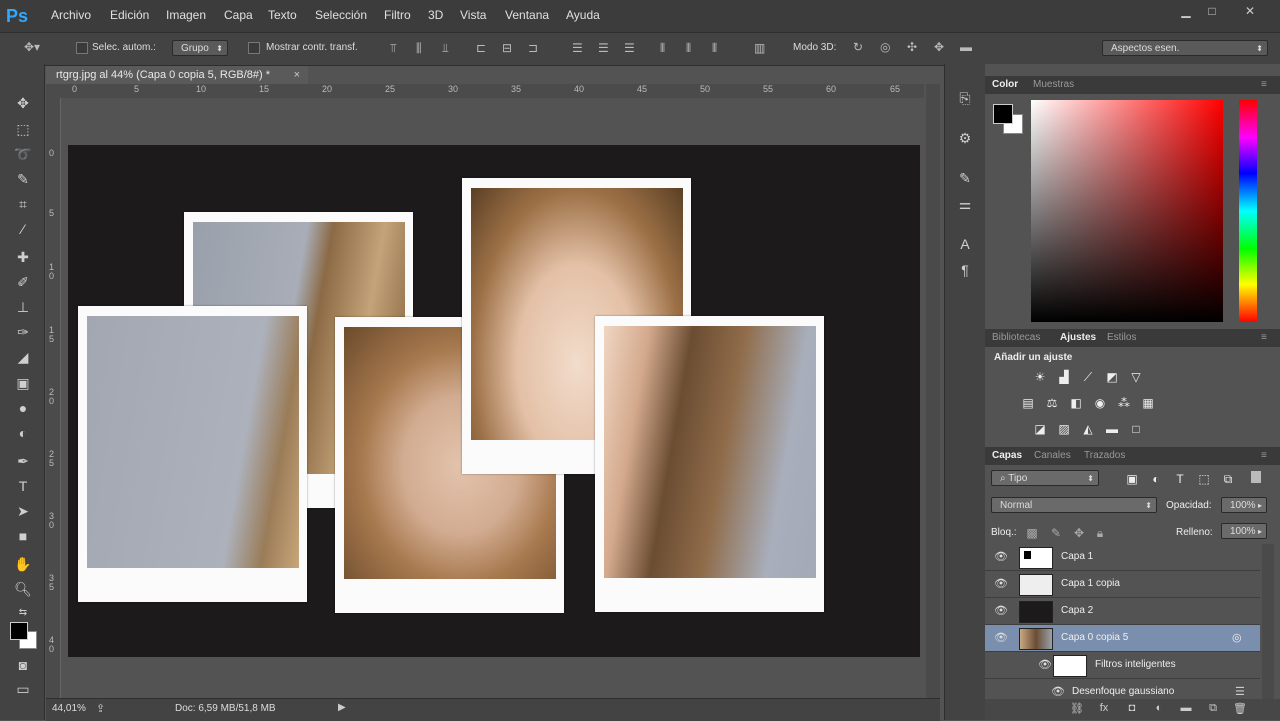 The width and height of the screenshot is (1280, 721). What do you see at coordinates (23, 282) in the screenshot?
I see `brush-tool-icon: ✐` at bounding box center [23, 282].